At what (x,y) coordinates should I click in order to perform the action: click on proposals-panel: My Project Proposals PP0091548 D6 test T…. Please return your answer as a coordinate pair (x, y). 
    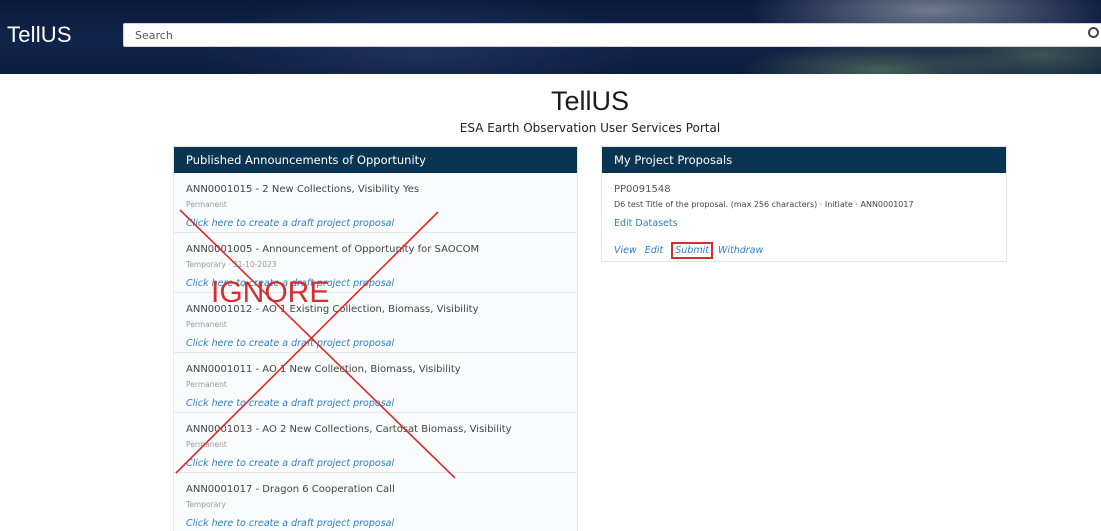
    Looking at the image, I should click on (804, 204).